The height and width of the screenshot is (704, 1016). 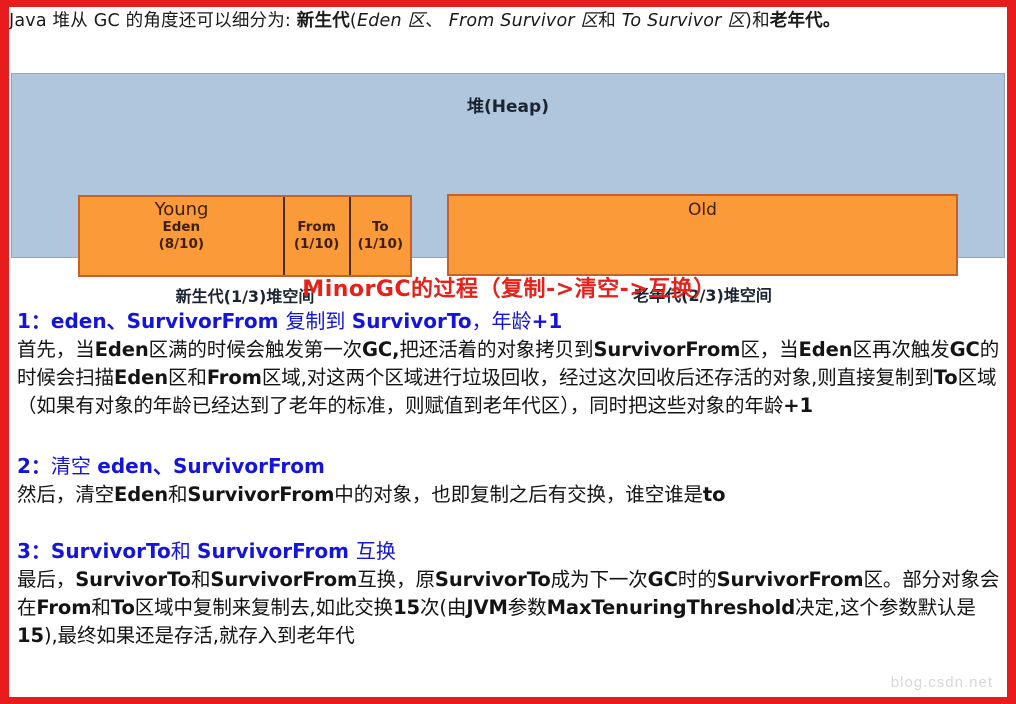 I want to click on watermark: blog.csdn.net, so click(x=941, y=682).